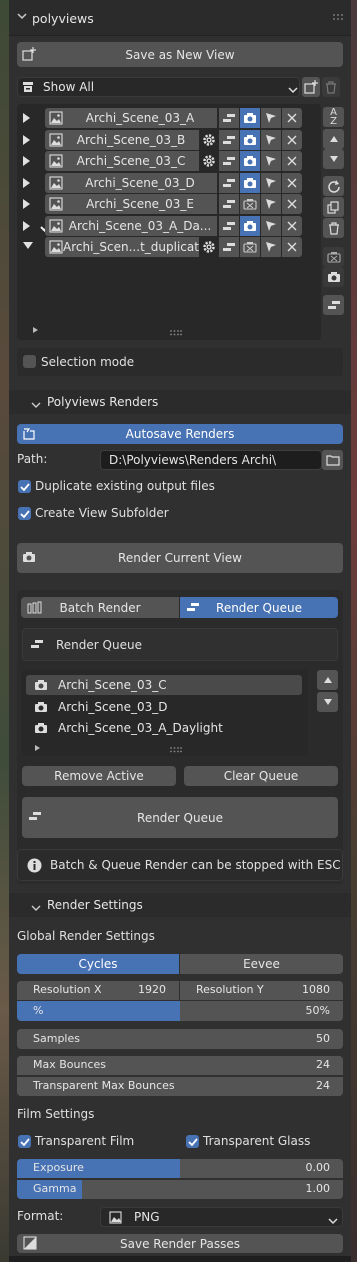 The image size is (357, 1262). Describe the element at coordinates (261, 990) in the screenshot. I see `resolution-y-field: Resolution Y 1080` at that location.